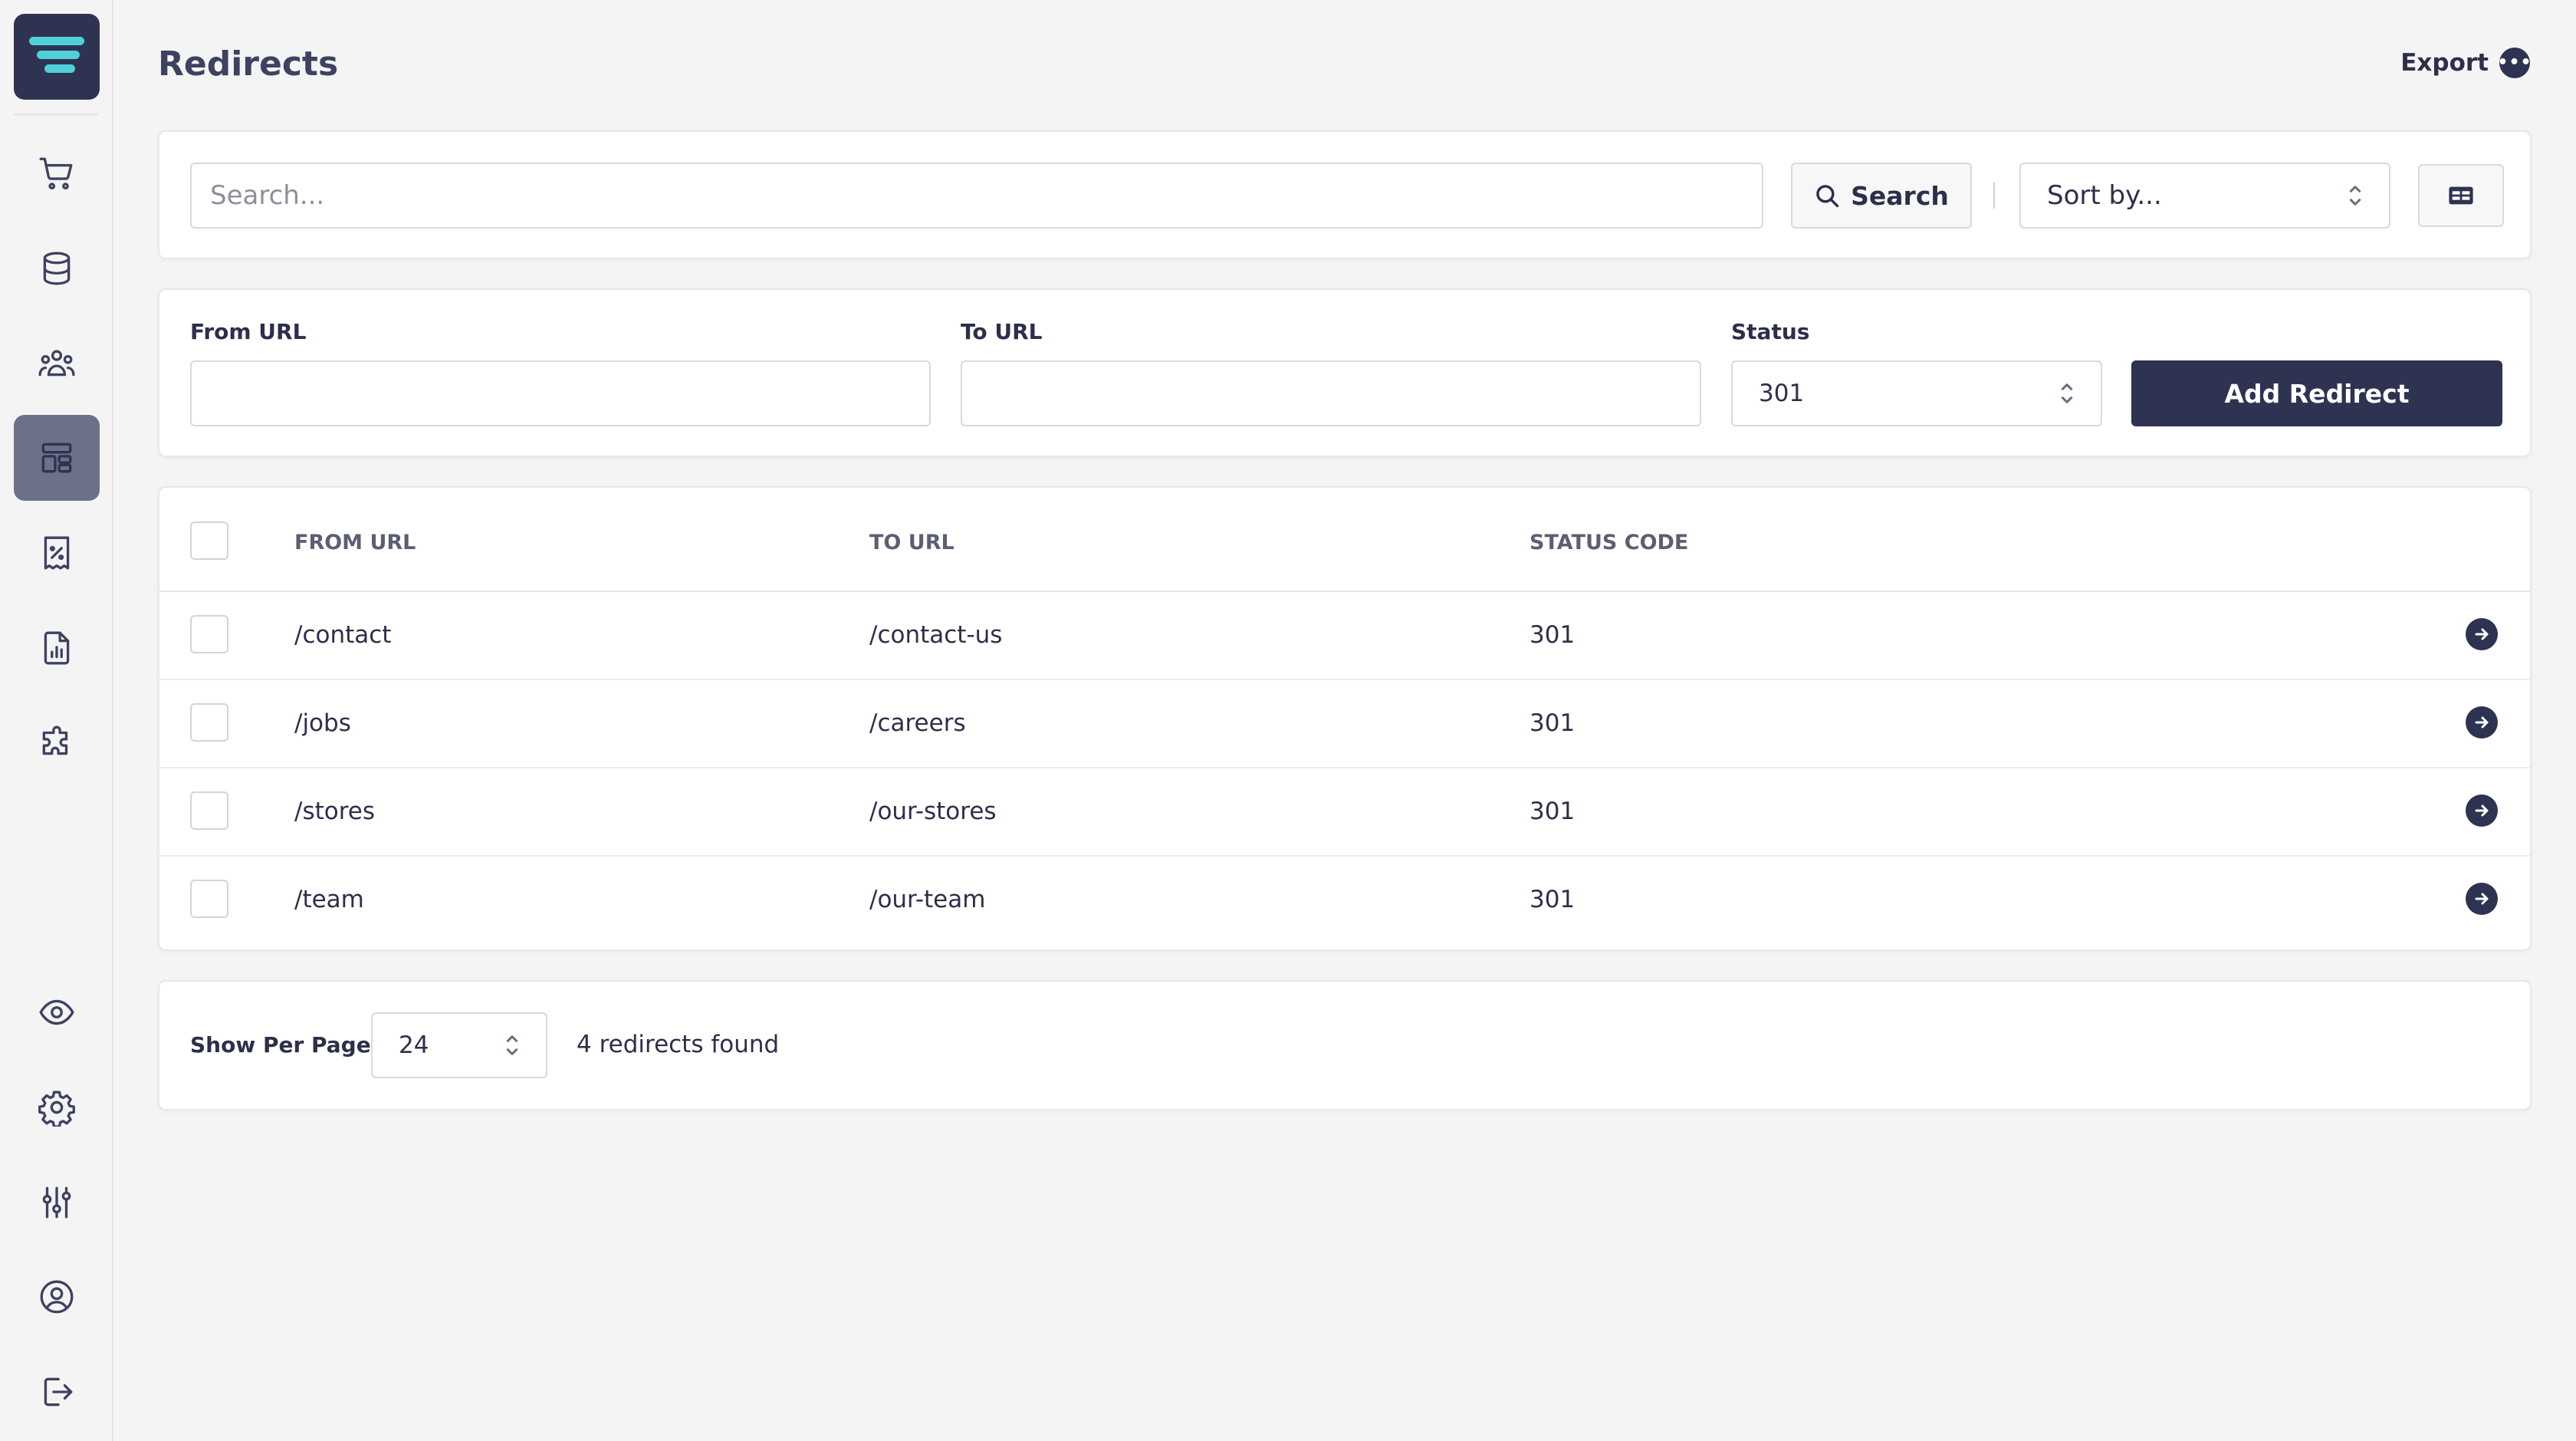 This screenshot has height=1441, width=2576. What do you see at coordinates (1344, 540) in the screenshot?
I see `table-header: FROM URL TO URL STATUS CODE` at bounding box center [1344, 540].